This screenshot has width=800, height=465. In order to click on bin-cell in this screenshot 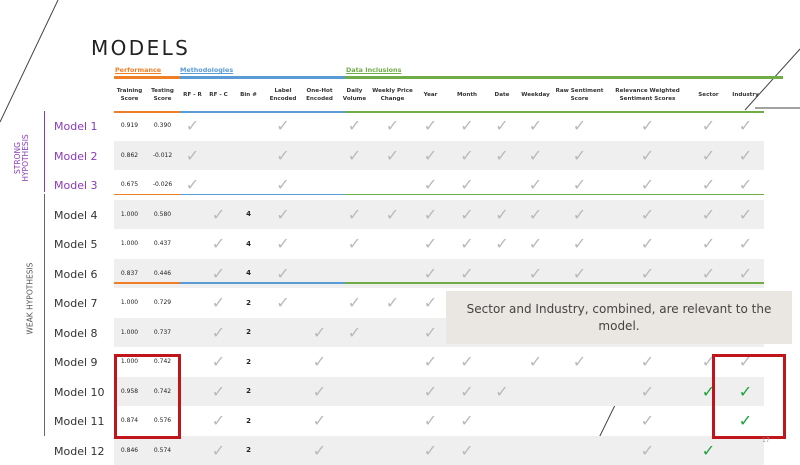, I will do `click(248, 185)`.